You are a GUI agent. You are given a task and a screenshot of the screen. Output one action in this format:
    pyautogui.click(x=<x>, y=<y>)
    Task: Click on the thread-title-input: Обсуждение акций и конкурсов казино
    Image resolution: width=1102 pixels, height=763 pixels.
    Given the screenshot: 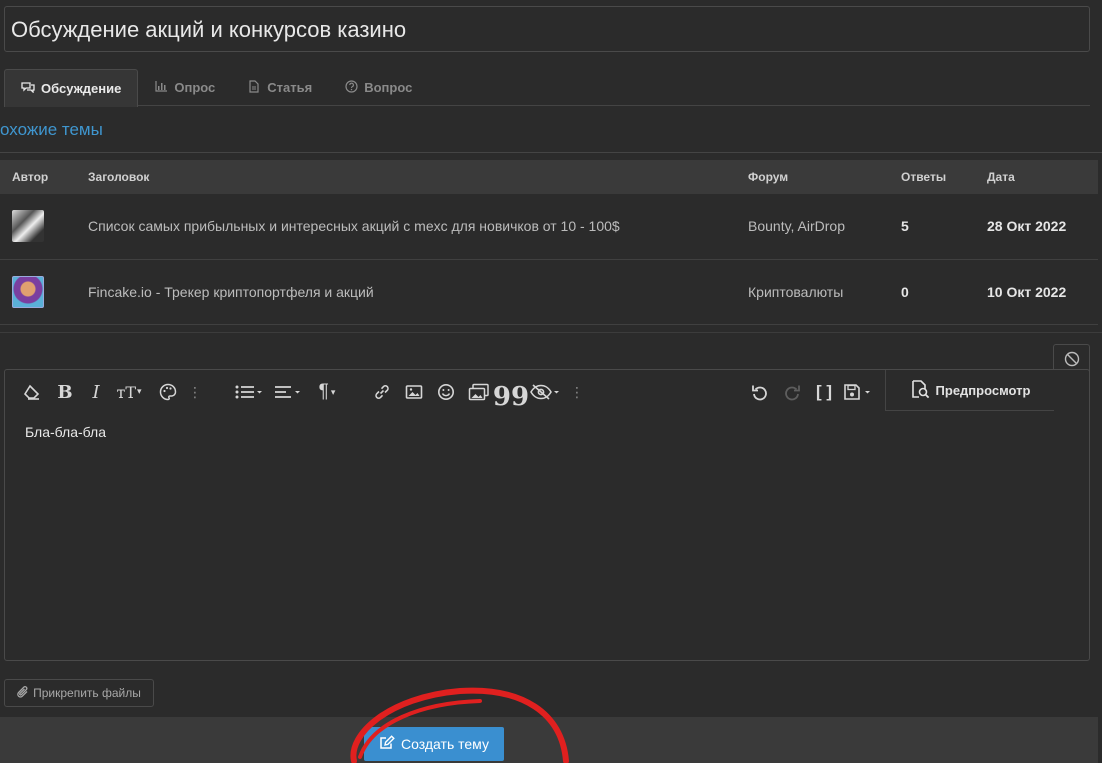 What is the action you would take?
    pyautogui.click(x=547, y=29)
    